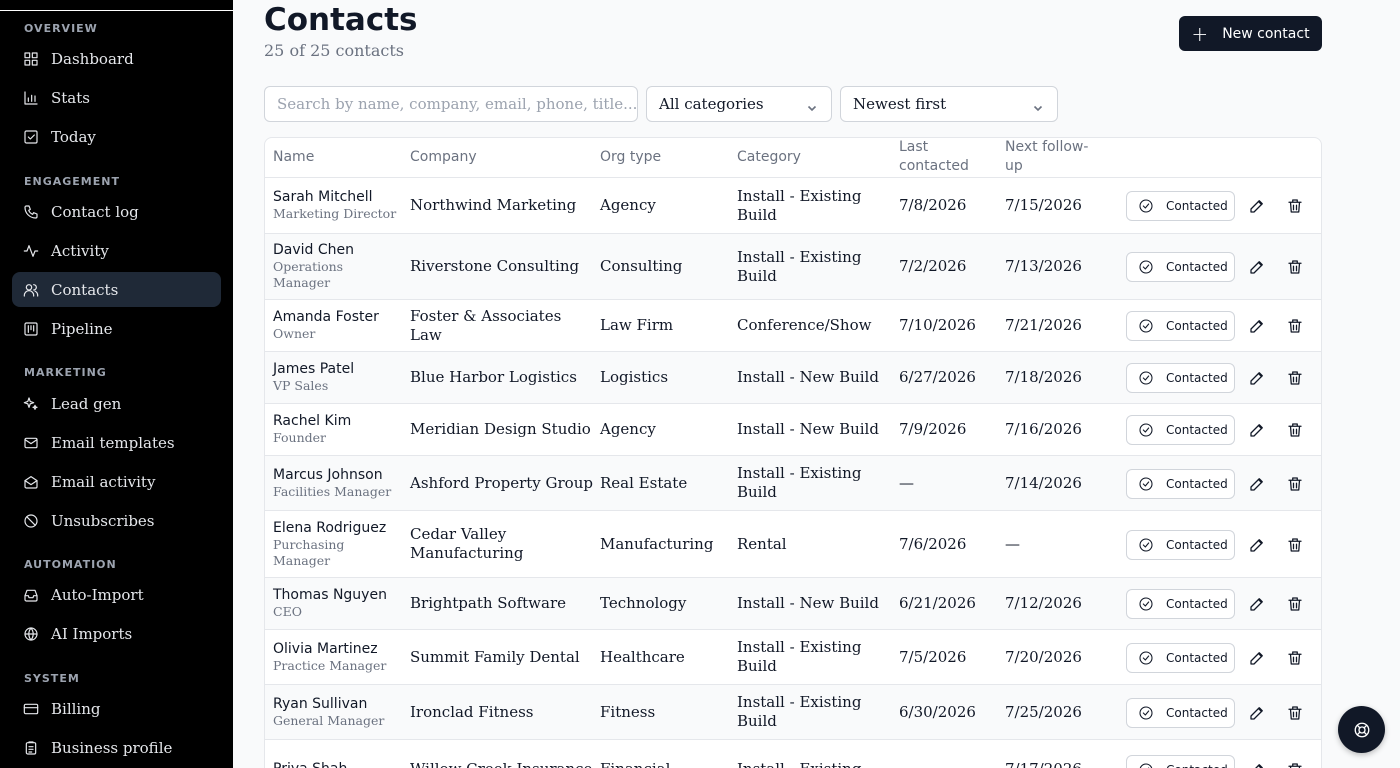 The width and height of the screenshot is (1400, 768). Describe the element at coordinates (294, 157) in the screenshot. I see `column-header-name: Name` at that location.